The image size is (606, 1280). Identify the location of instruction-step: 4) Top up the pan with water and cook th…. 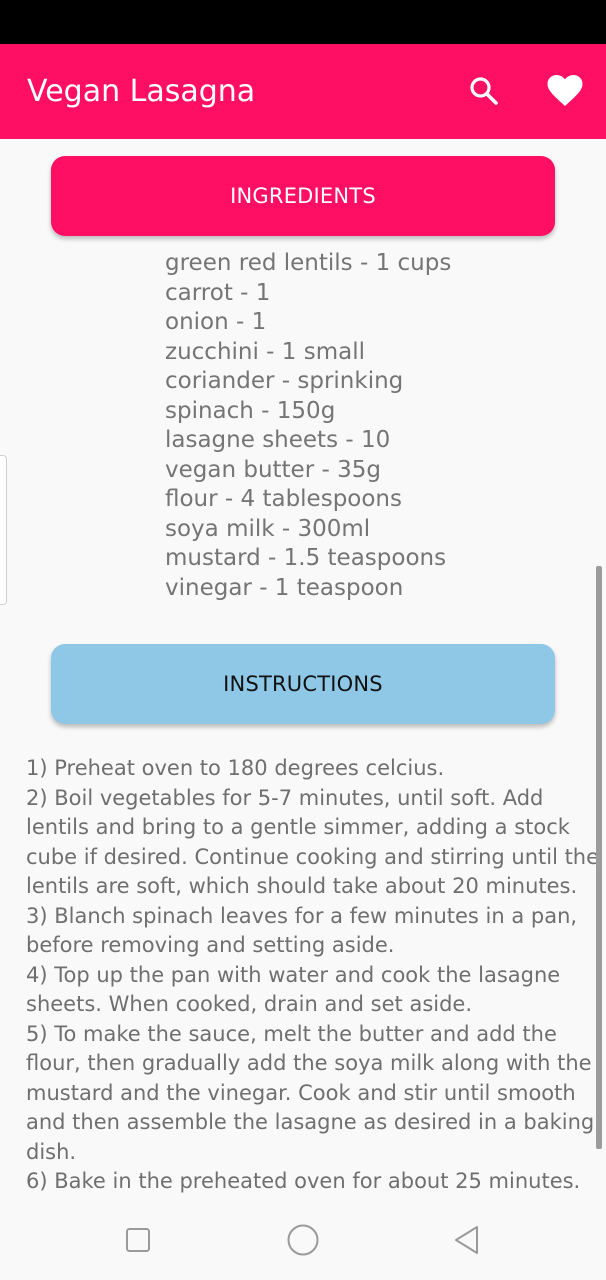
(293, 989).